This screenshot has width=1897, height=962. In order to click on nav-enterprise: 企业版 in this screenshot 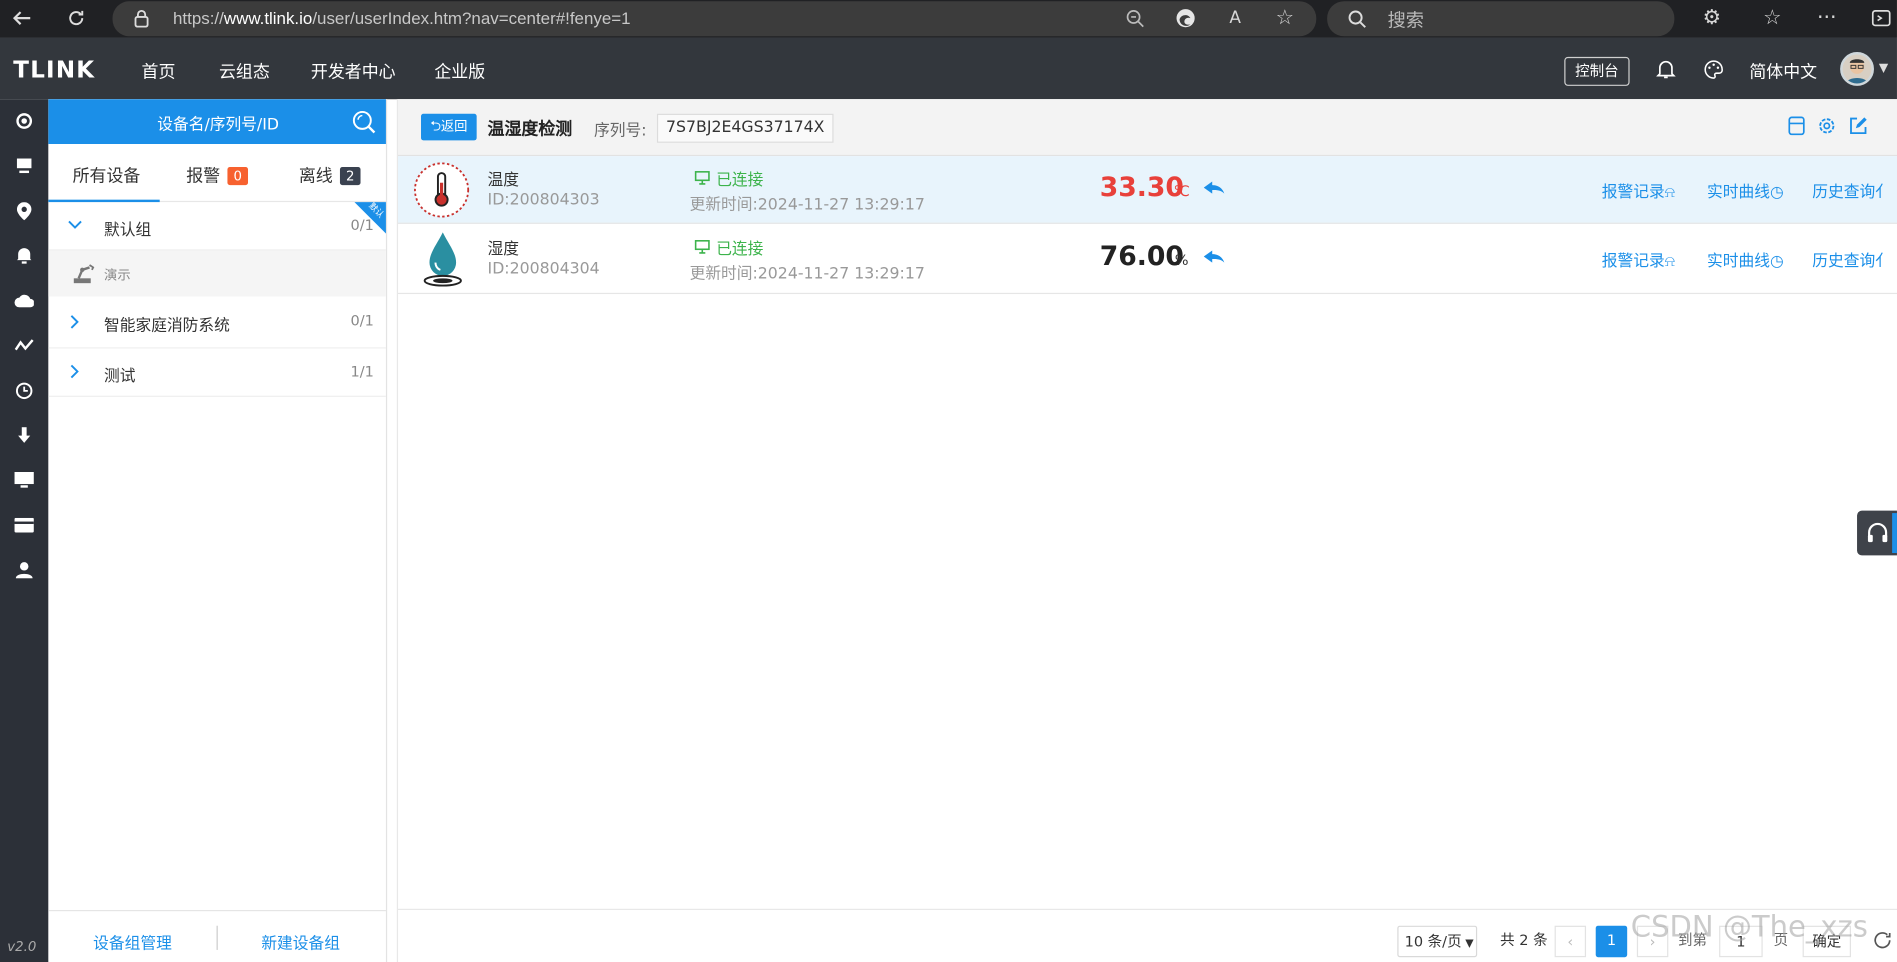, I will do `click(459, 71)`.